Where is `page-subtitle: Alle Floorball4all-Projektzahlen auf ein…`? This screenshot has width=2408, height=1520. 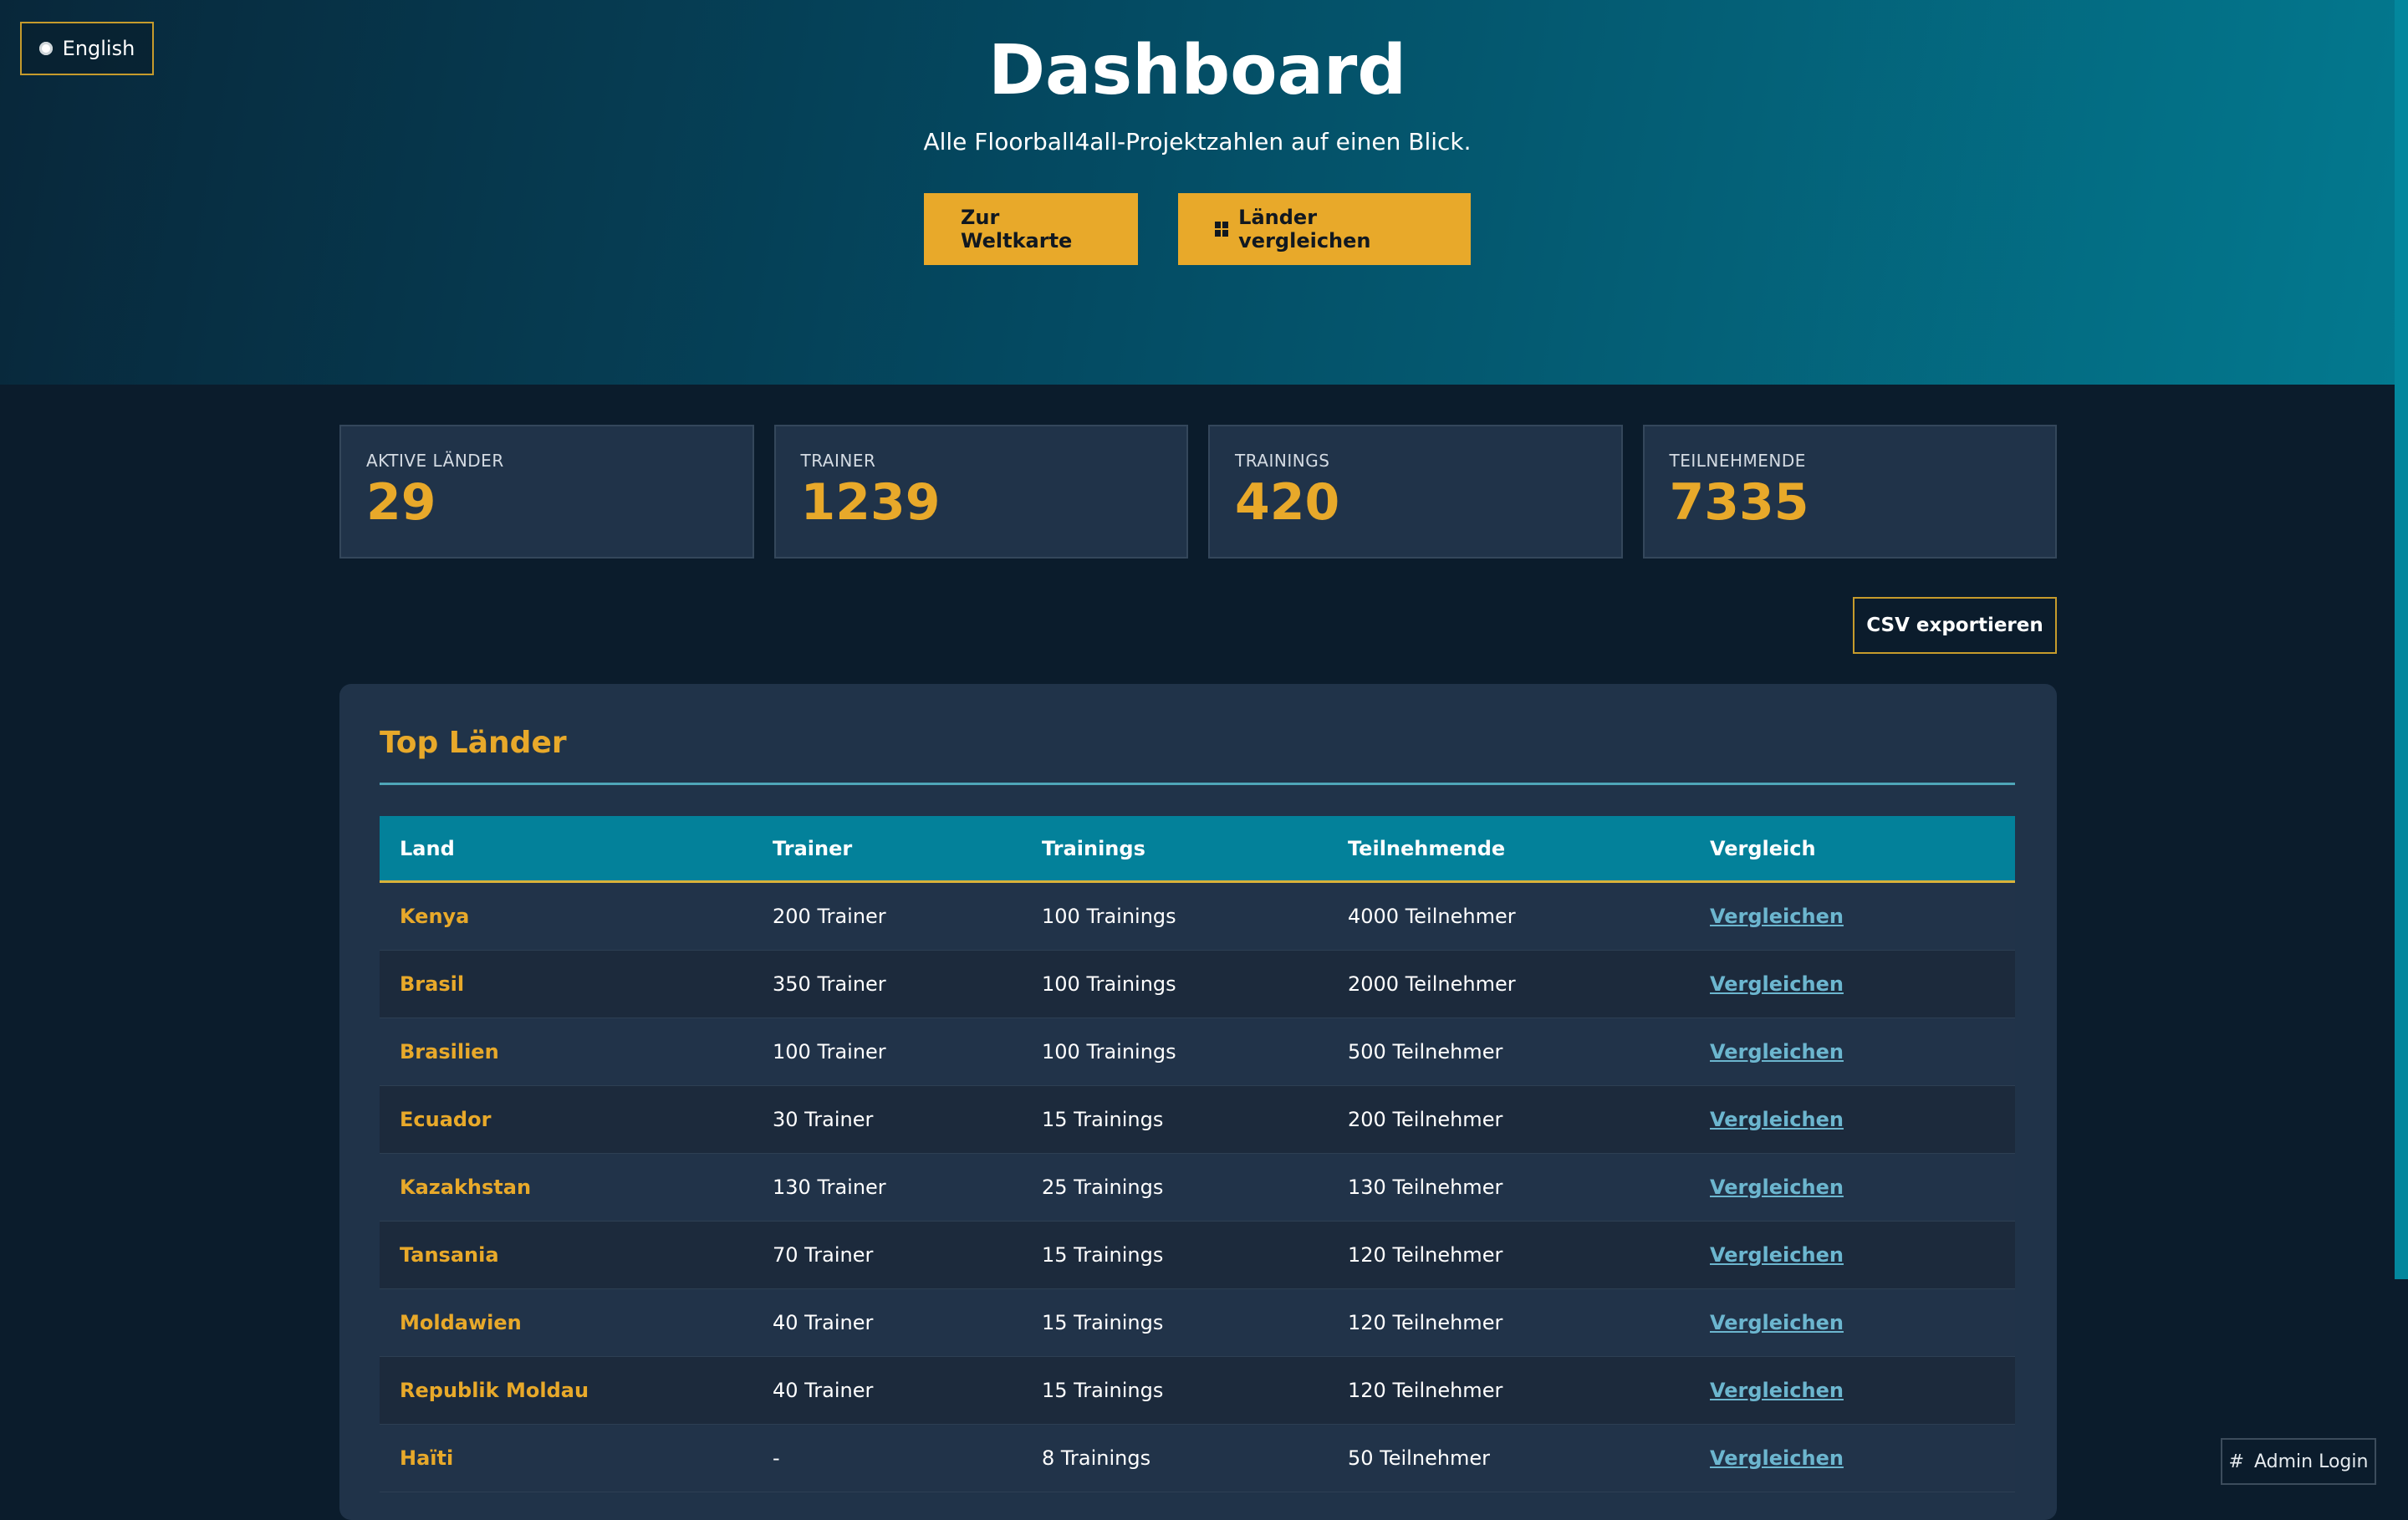 page-subtitle: Alle Floorball4all-Projektzahlen auf ein… is located at coordinates (1198, 142).